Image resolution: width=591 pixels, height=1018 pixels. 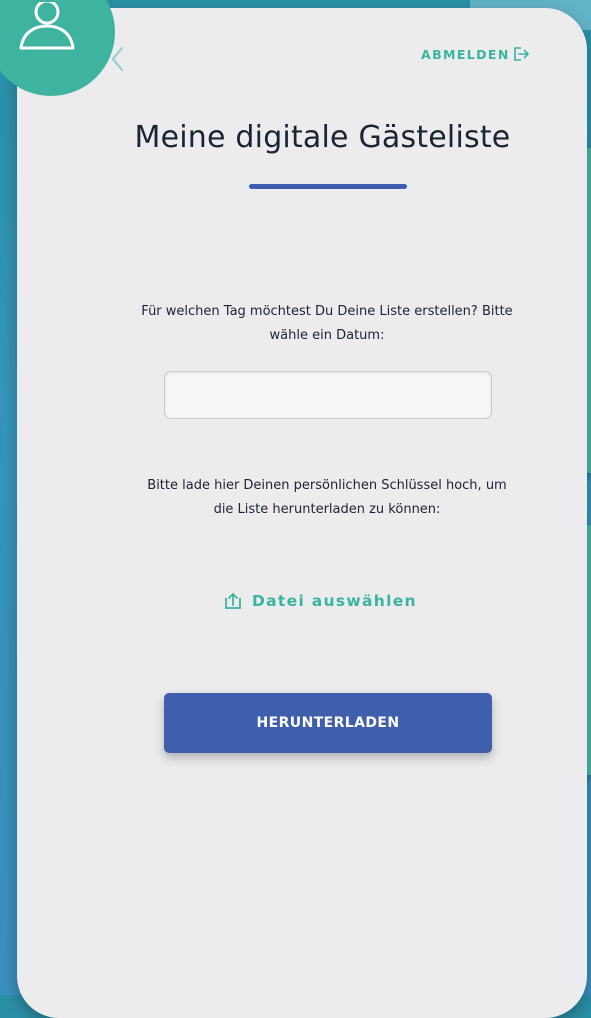 What do you see at coordinates (322, 137) in the screenshot?
I see `page-title: Meine digitale Gästeliste` at bounding box center [322, 137].